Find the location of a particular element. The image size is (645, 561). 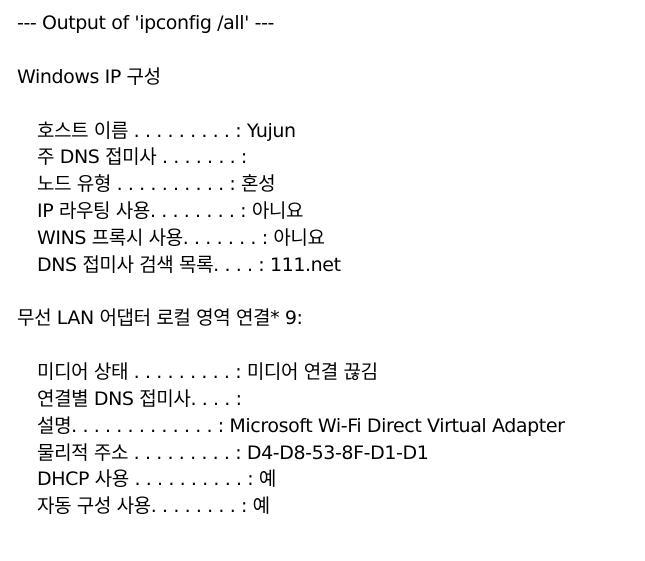

autoconfig-enabled-row: 자동 구성 사용. . . . . . . . : 예 is located at coordinates (153, 506).